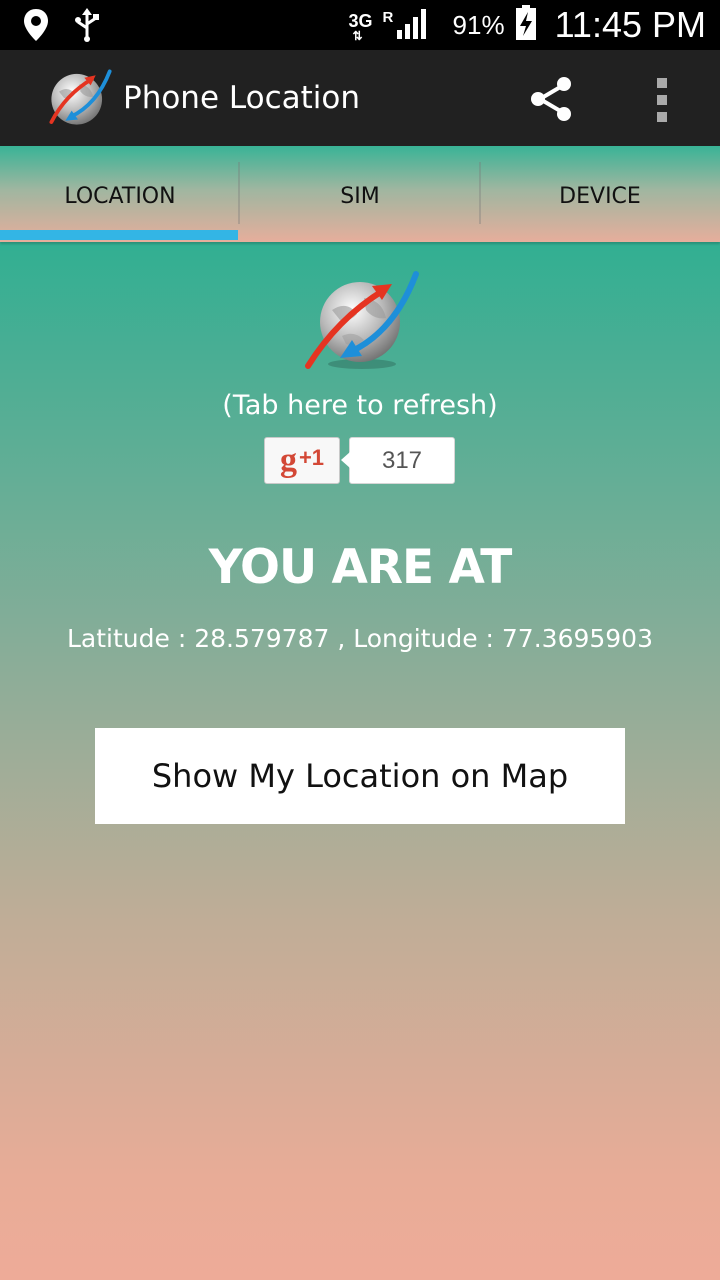 The height and width of the screenshot is (1280, 720). Describe the element at coordinates (311, 457) in the screenshot. I see `gplus-label: +1` at that location.